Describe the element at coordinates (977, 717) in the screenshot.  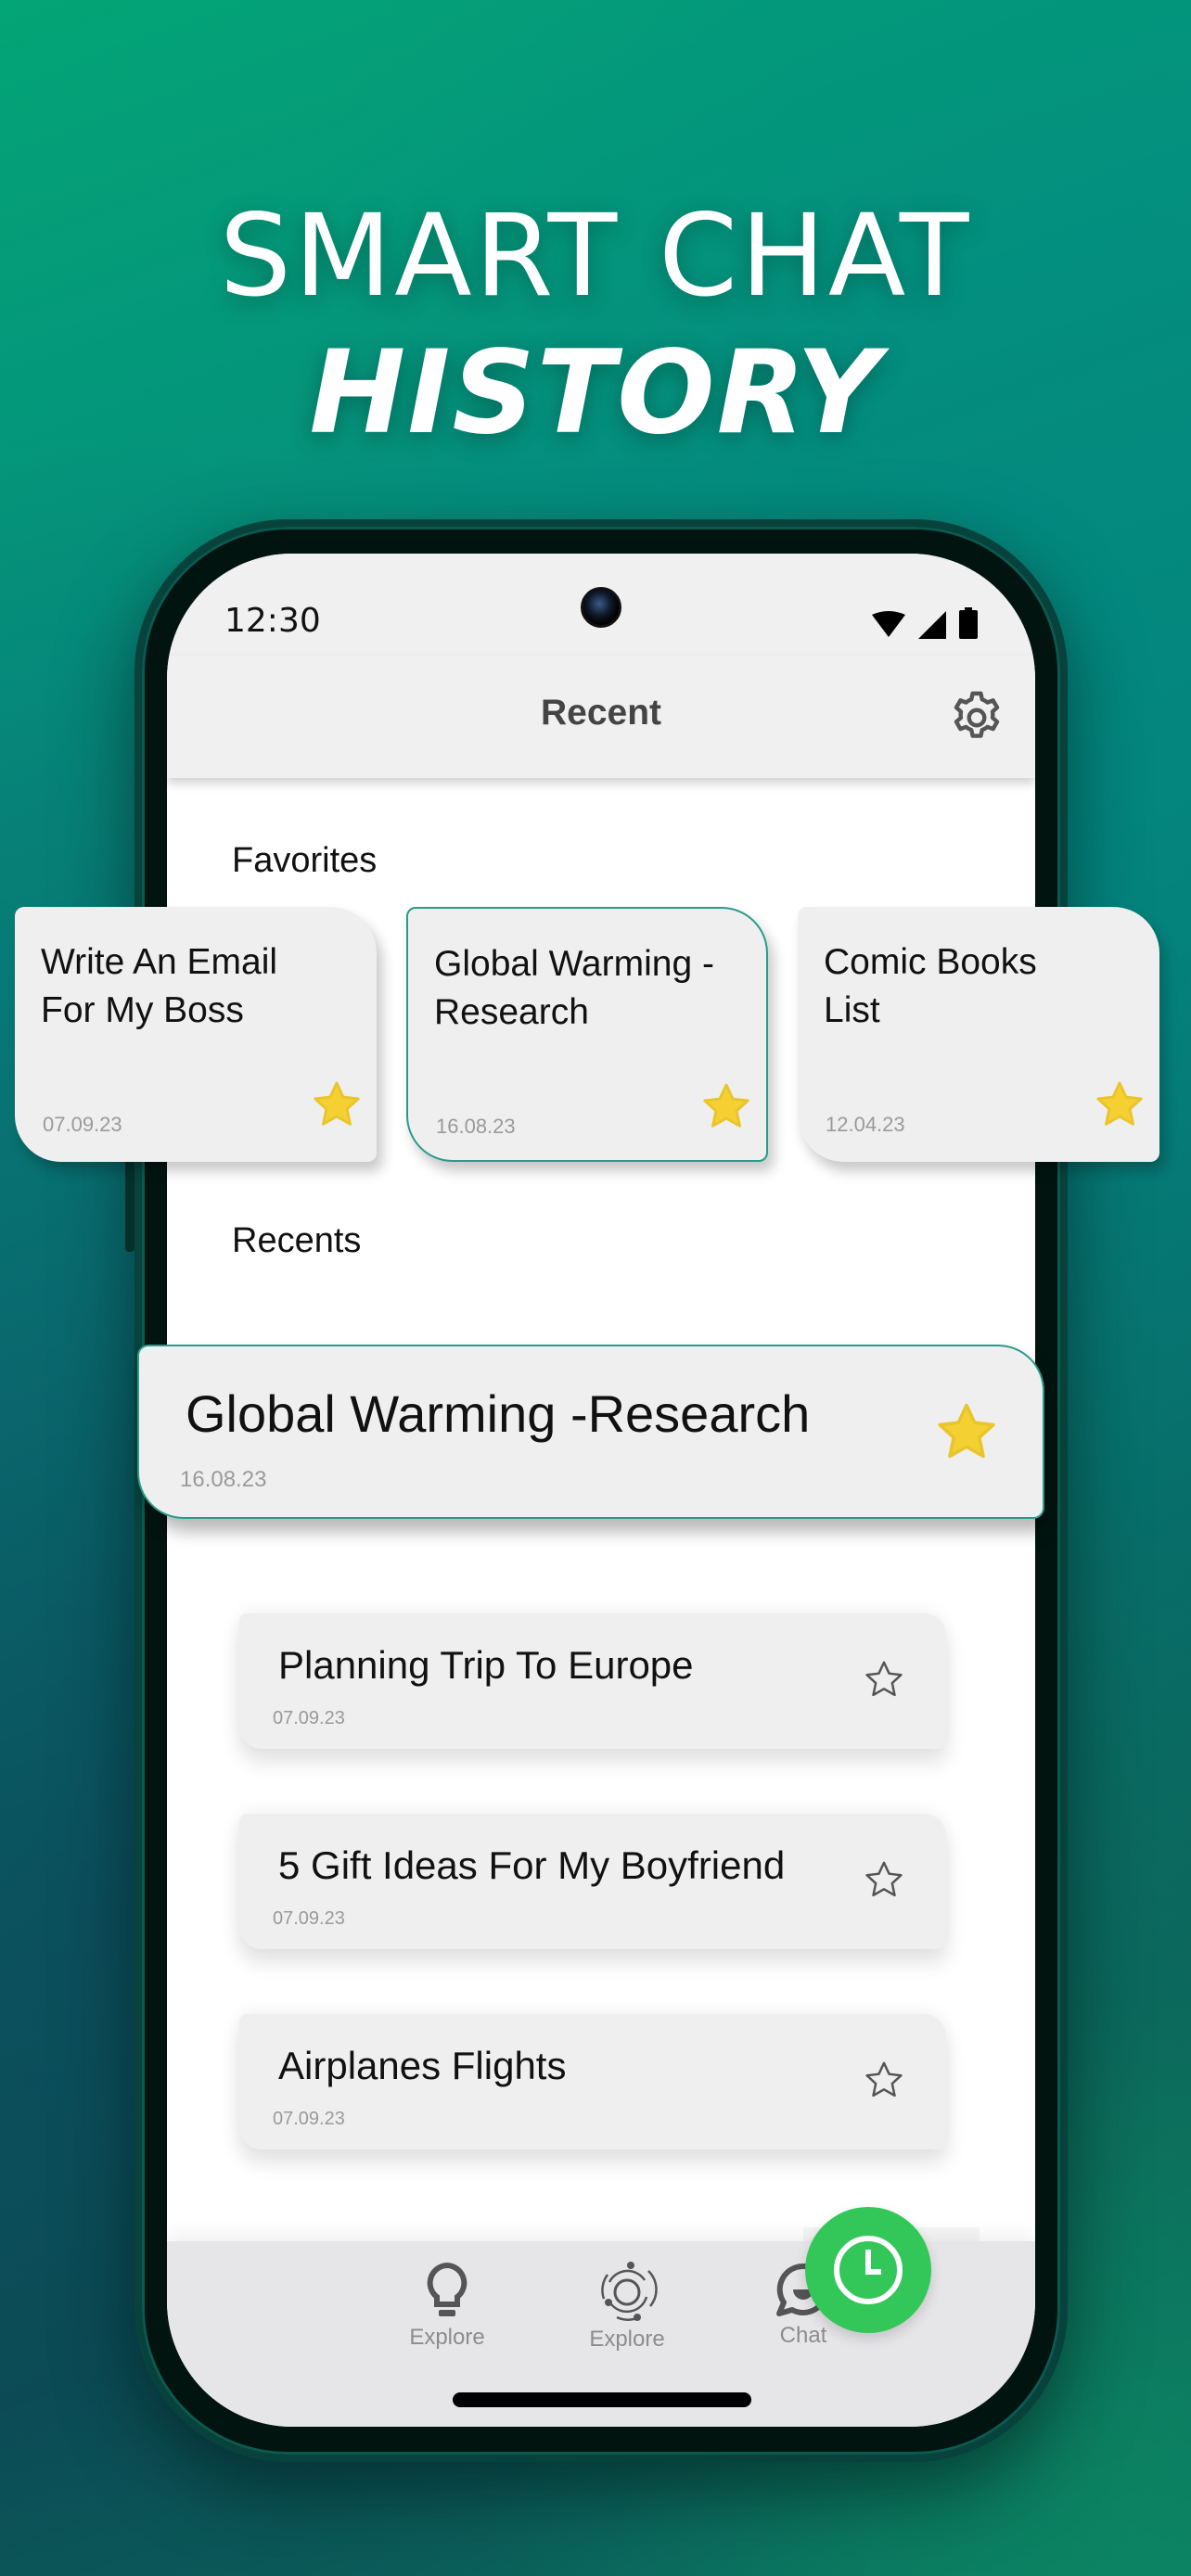
I see `gear-icon` at that location.